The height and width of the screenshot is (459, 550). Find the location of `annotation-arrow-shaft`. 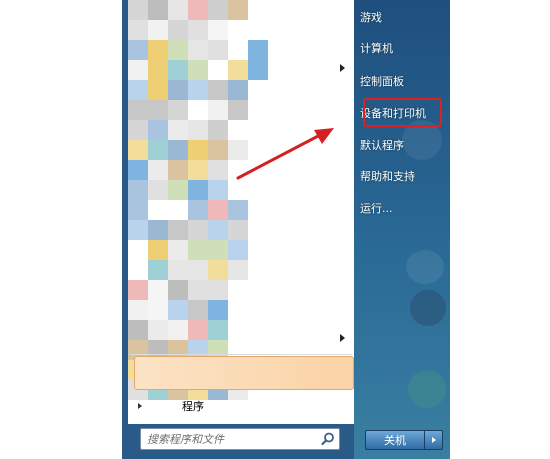

annotation-arrow-shaft is located at coordinates (280, 156).